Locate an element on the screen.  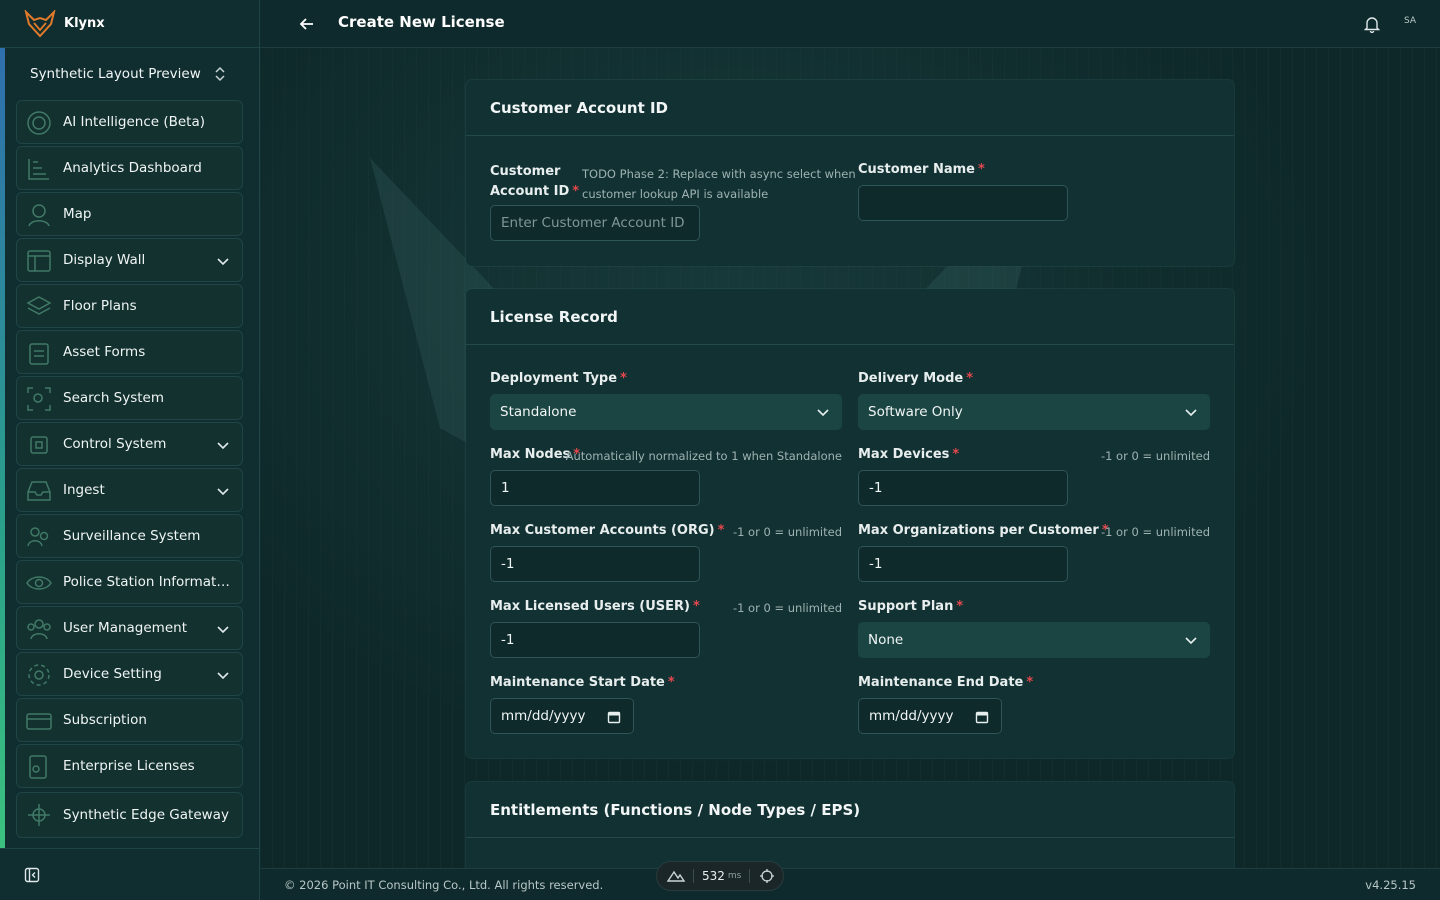
hint-line-2: customer lookup API is available is located at coordinates (675, 194).